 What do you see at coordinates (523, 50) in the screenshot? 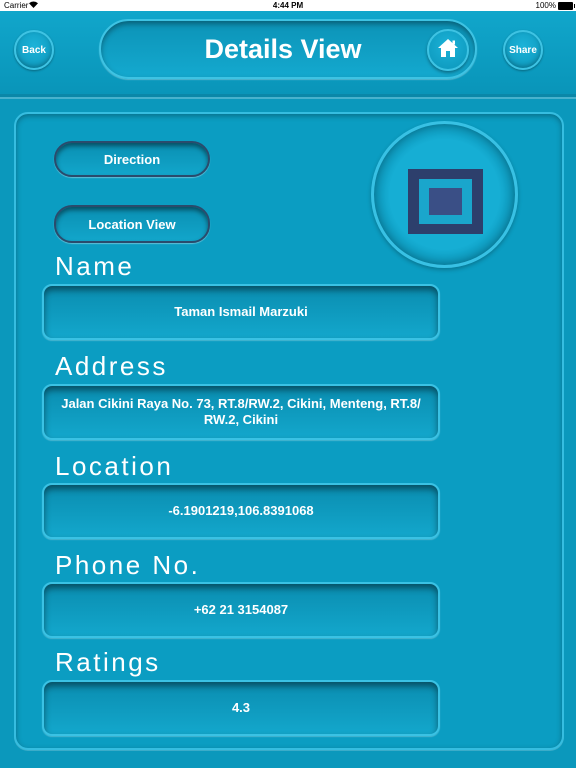
I see `share-button: Share` at bounding box center [523, 50].